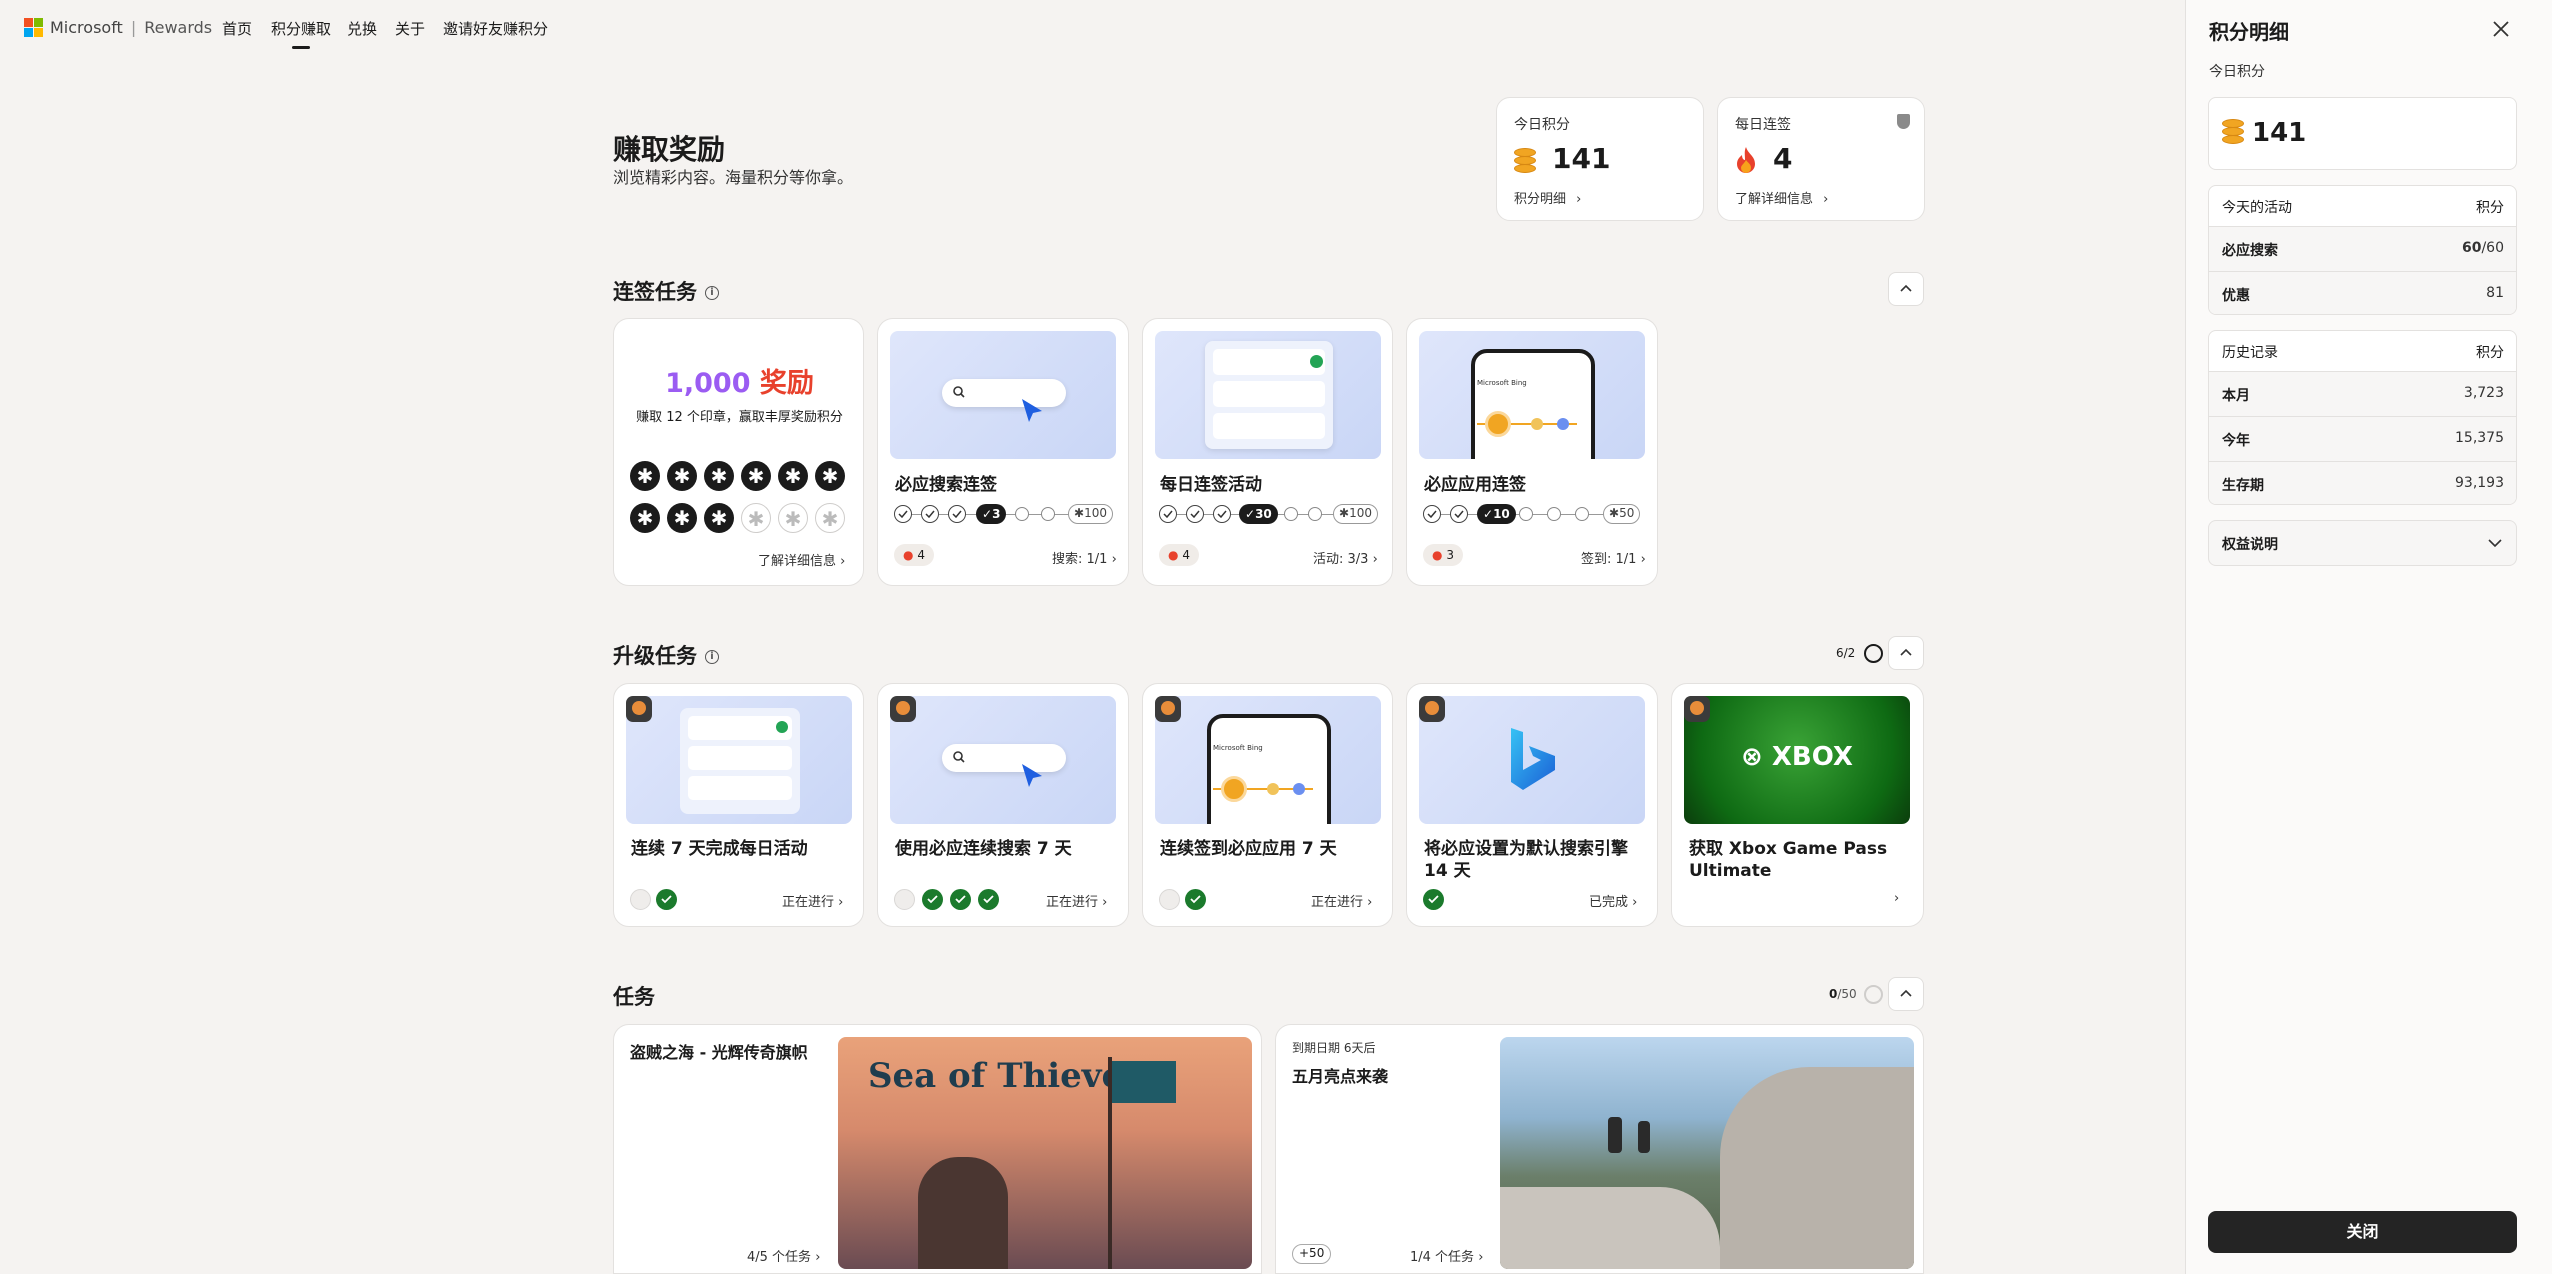 The width and height of the screenshot is (2552, 1274). I want to click on level-count: 6/2, so click(1859, 653).